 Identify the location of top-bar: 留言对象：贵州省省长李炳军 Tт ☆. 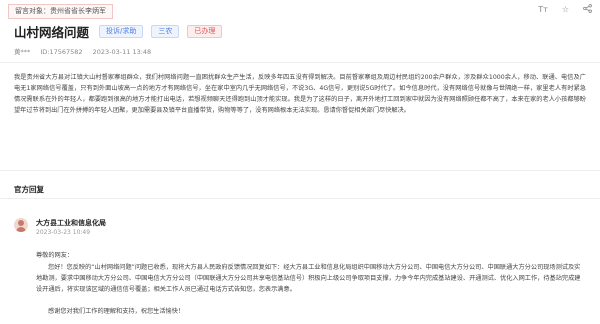
(300, 9).